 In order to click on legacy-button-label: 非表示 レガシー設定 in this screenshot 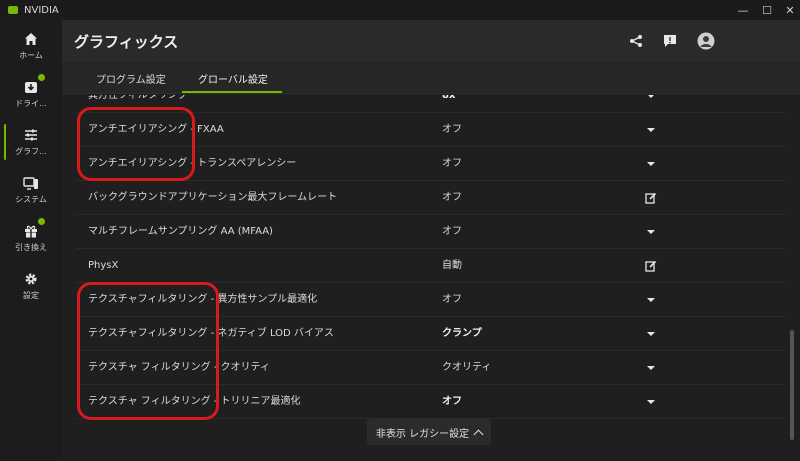, I will do `click(422, 434)`.